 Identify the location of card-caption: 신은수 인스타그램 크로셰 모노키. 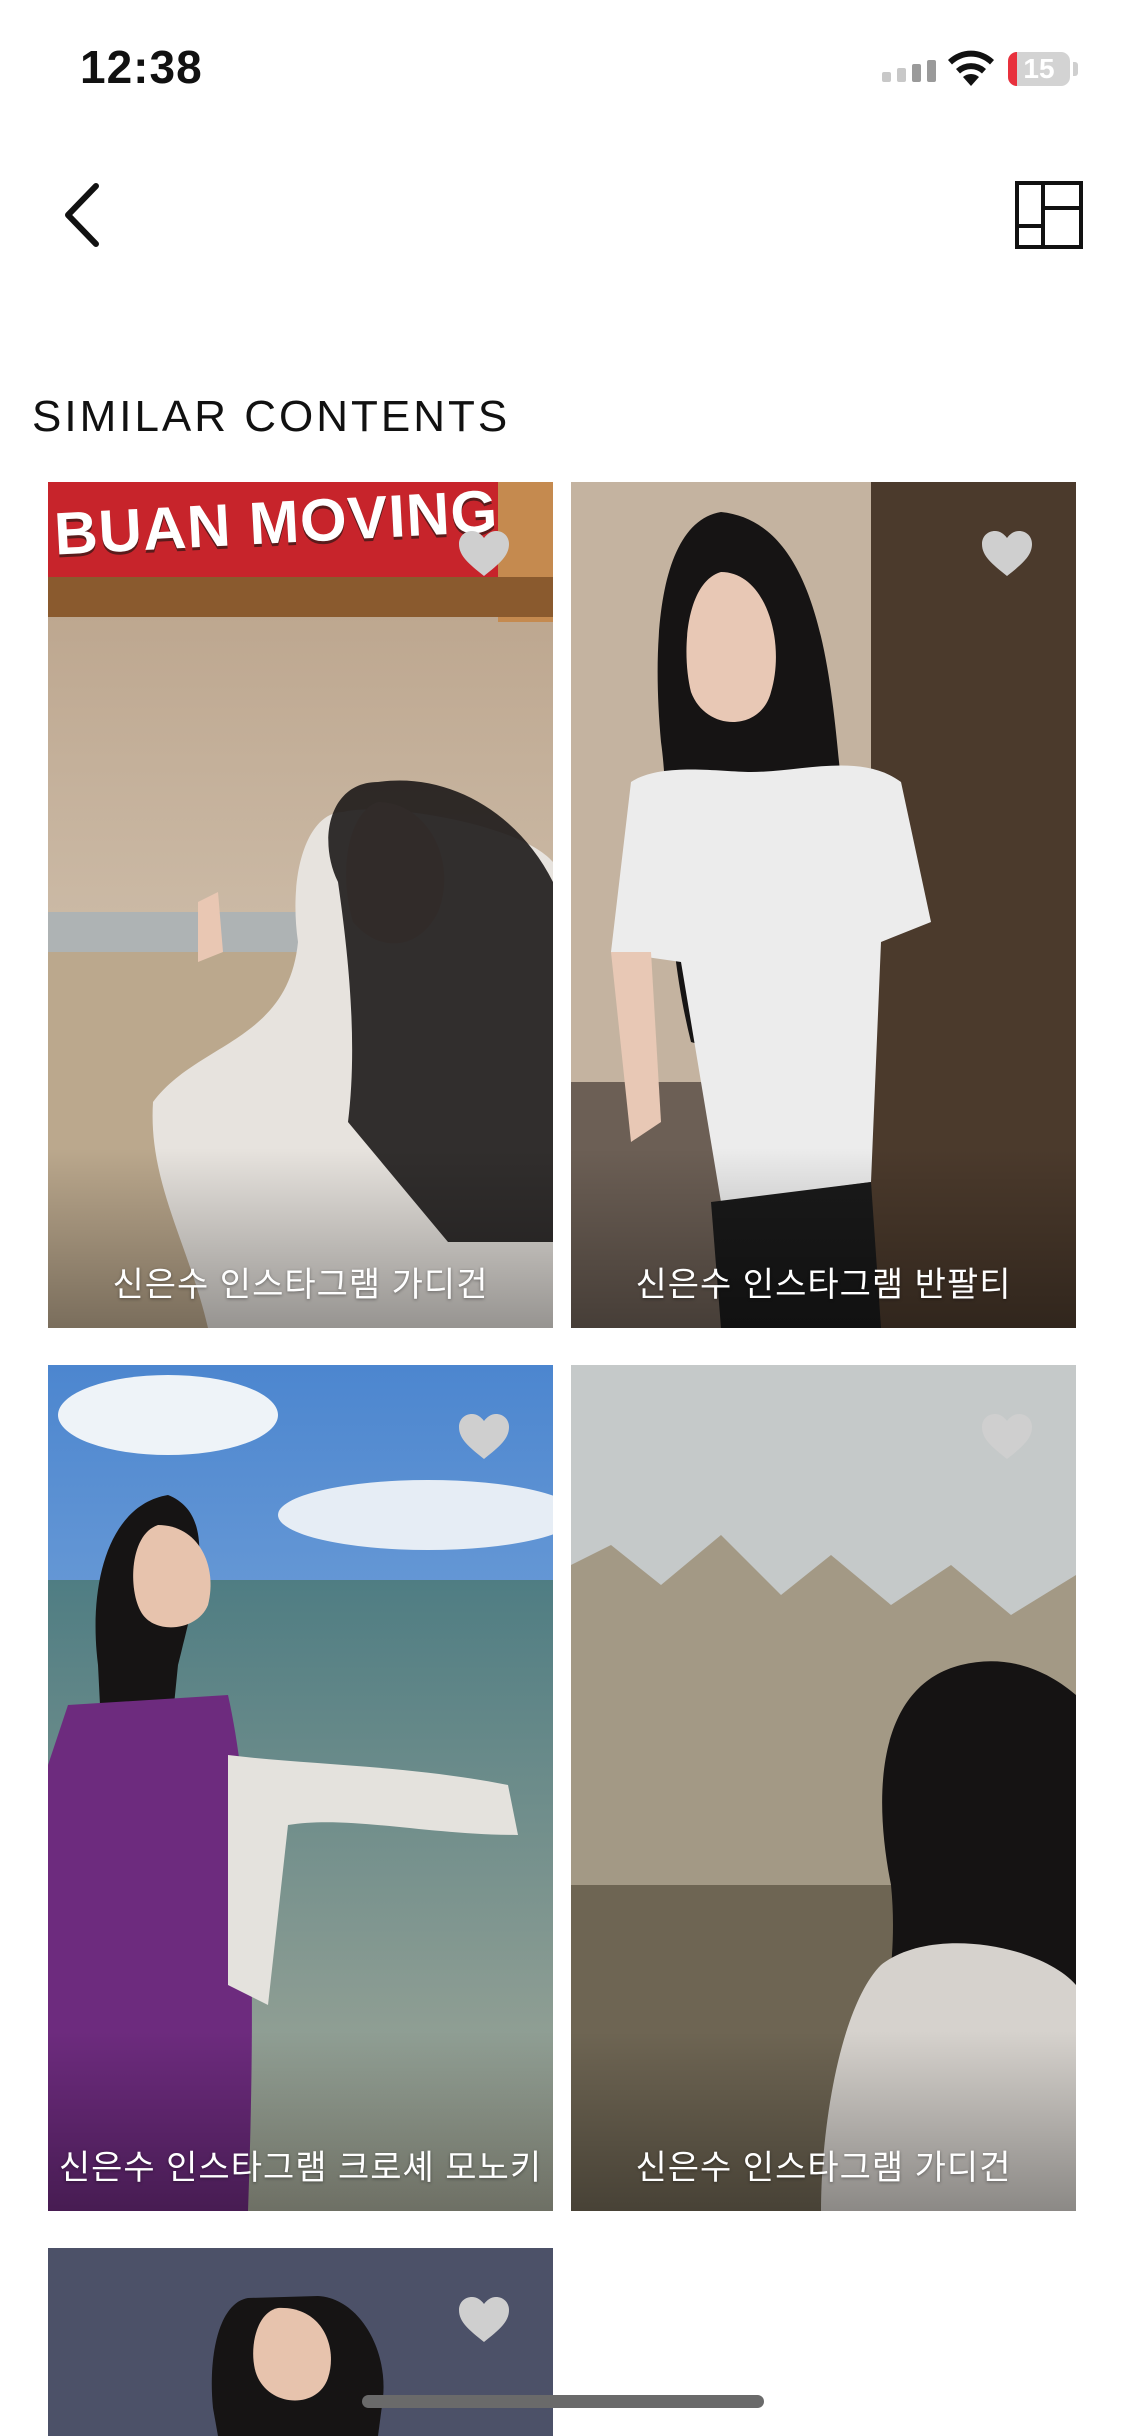
(300, 2168).